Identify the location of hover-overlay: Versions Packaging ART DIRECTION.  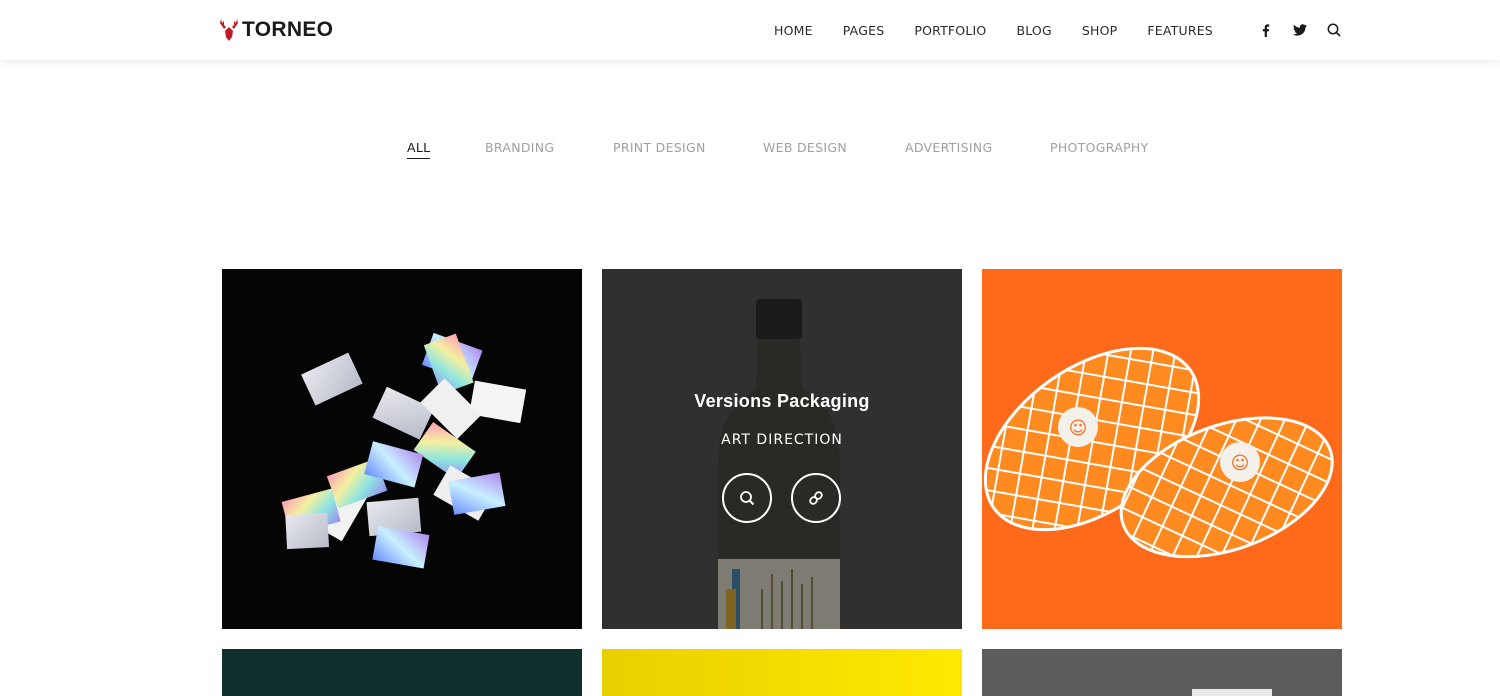
(782, 449).